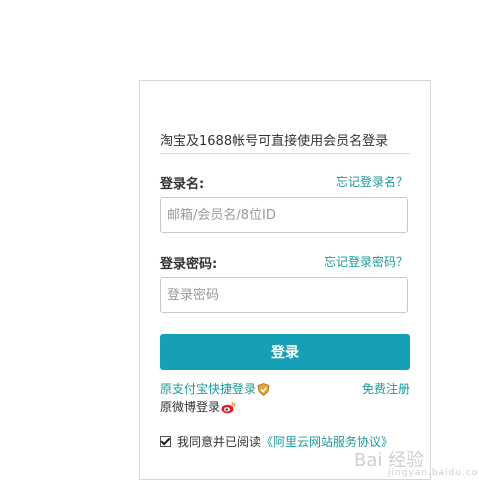  What do you see at coordinates (416, 462) in the screenshot?
I see `watermark: Bai 经验 jingyan.baidu.com` at bounding box center [416, 462].